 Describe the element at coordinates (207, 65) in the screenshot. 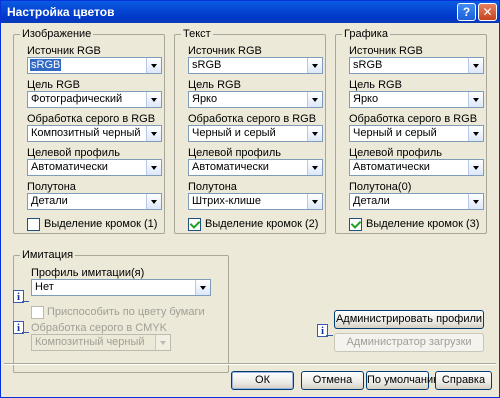

I see `text-source-value: sRGB` at that location.